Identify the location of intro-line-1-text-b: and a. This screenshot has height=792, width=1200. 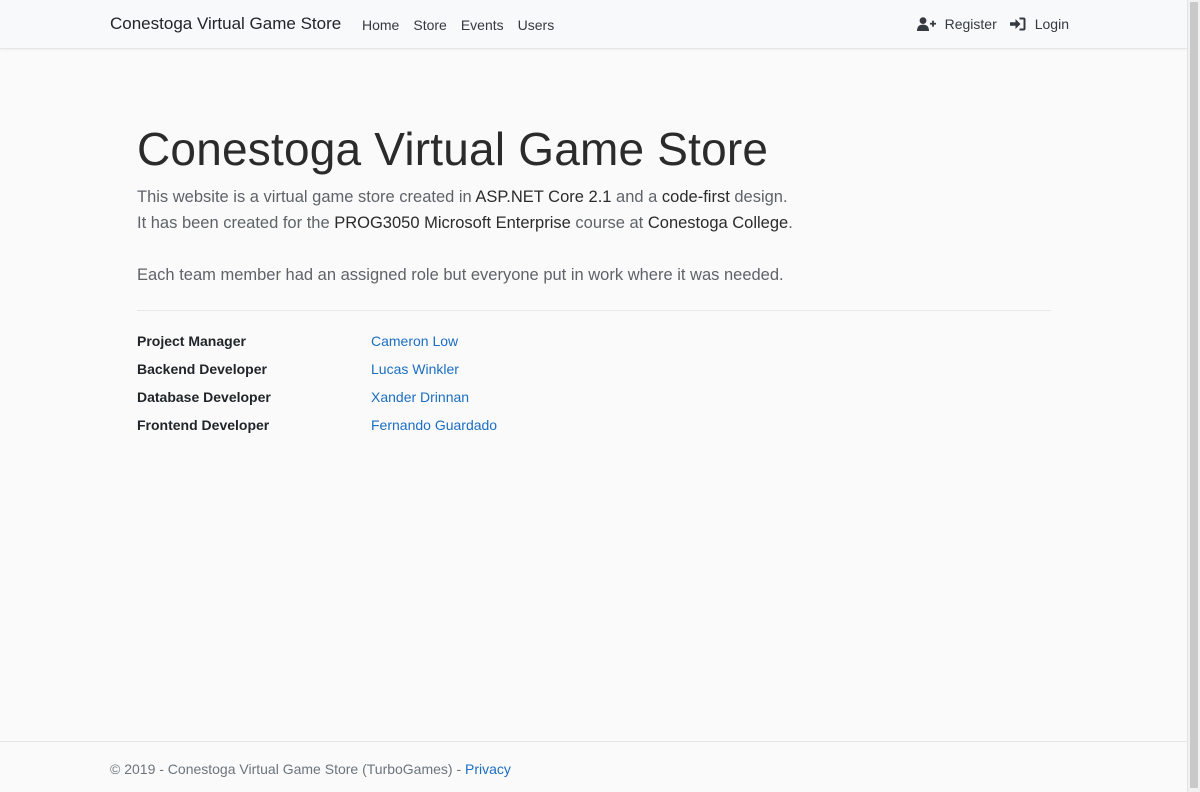
(636, 197).